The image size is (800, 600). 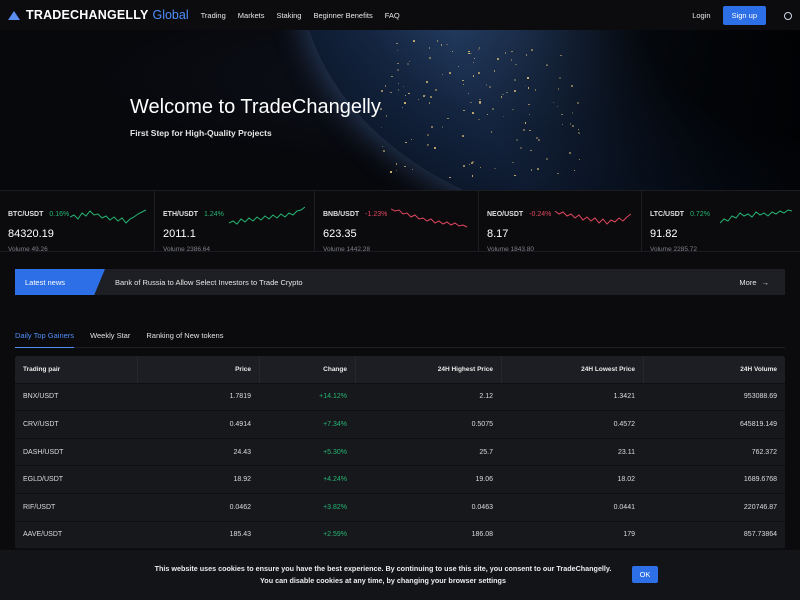 What do you see at coordinates (484, 480) in the screenshot?
I see `cell-high: 19.06` at bounding box center [484, 480].